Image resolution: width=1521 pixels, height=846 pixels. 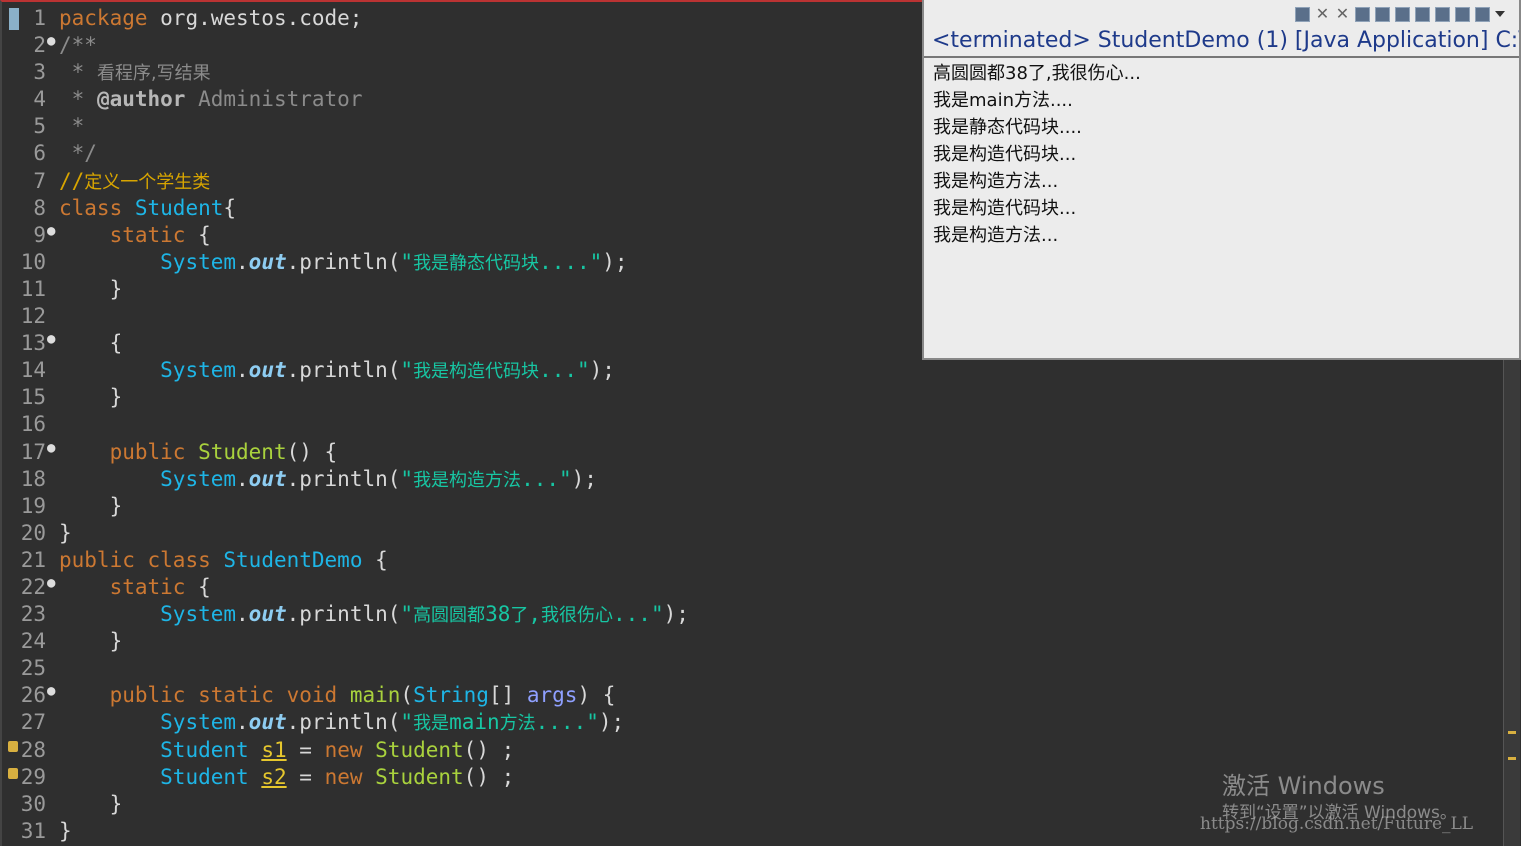 What do you see at coordinates (39, 180) in the screenshot?
I see `line-number: 7` at bounding box center [39, 180].